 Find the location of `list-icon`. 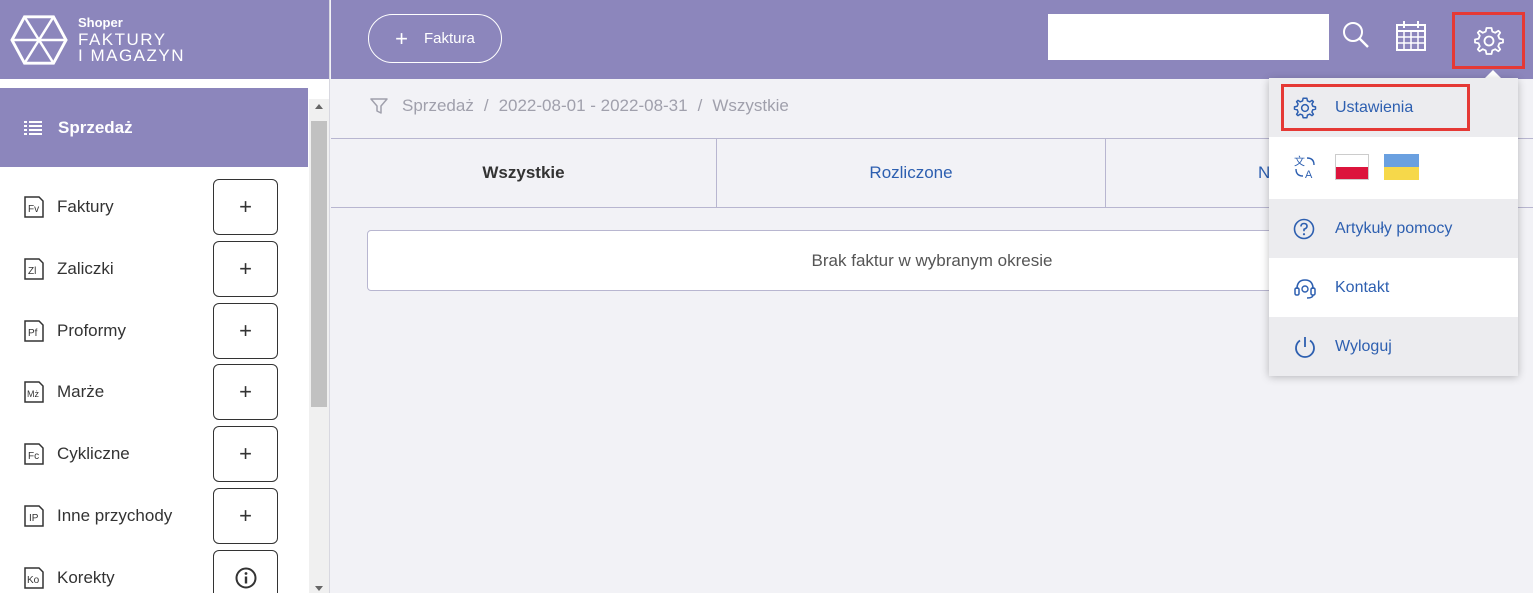

list-icon is located at coordinates (33, 127).